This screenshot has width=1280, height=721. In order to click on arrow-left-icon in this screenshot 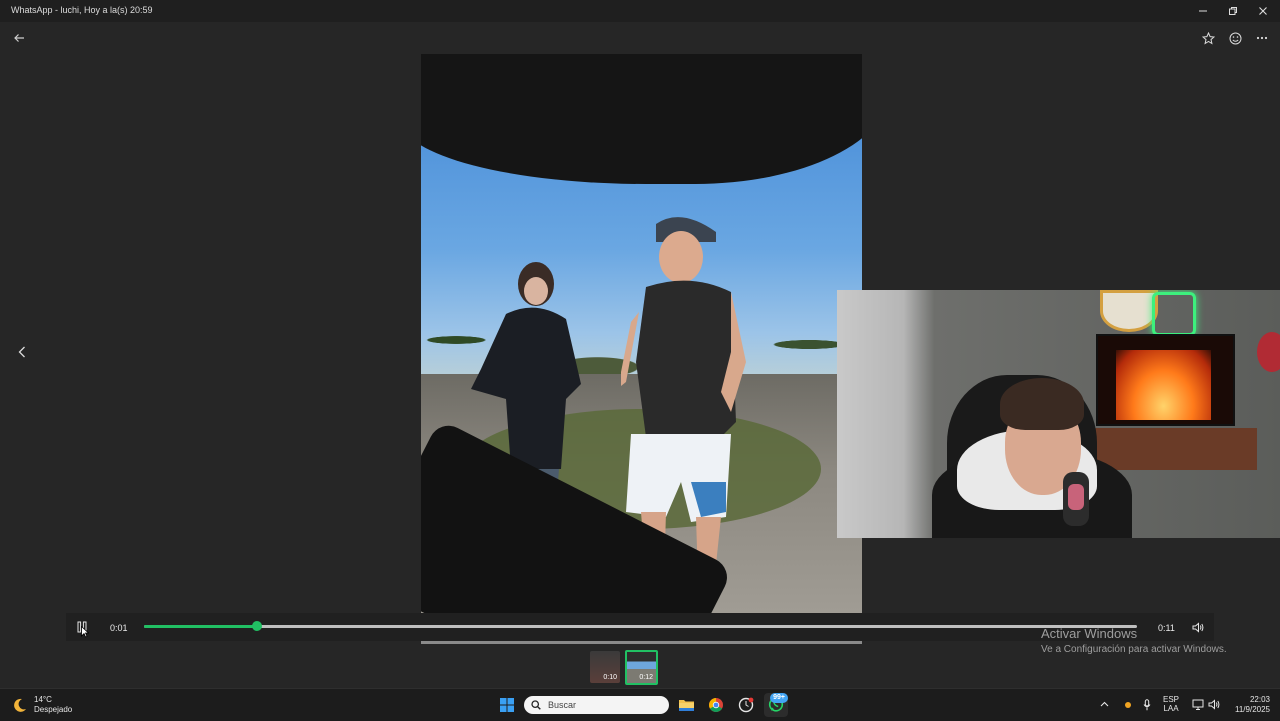, I will do `click(19, 38)`.